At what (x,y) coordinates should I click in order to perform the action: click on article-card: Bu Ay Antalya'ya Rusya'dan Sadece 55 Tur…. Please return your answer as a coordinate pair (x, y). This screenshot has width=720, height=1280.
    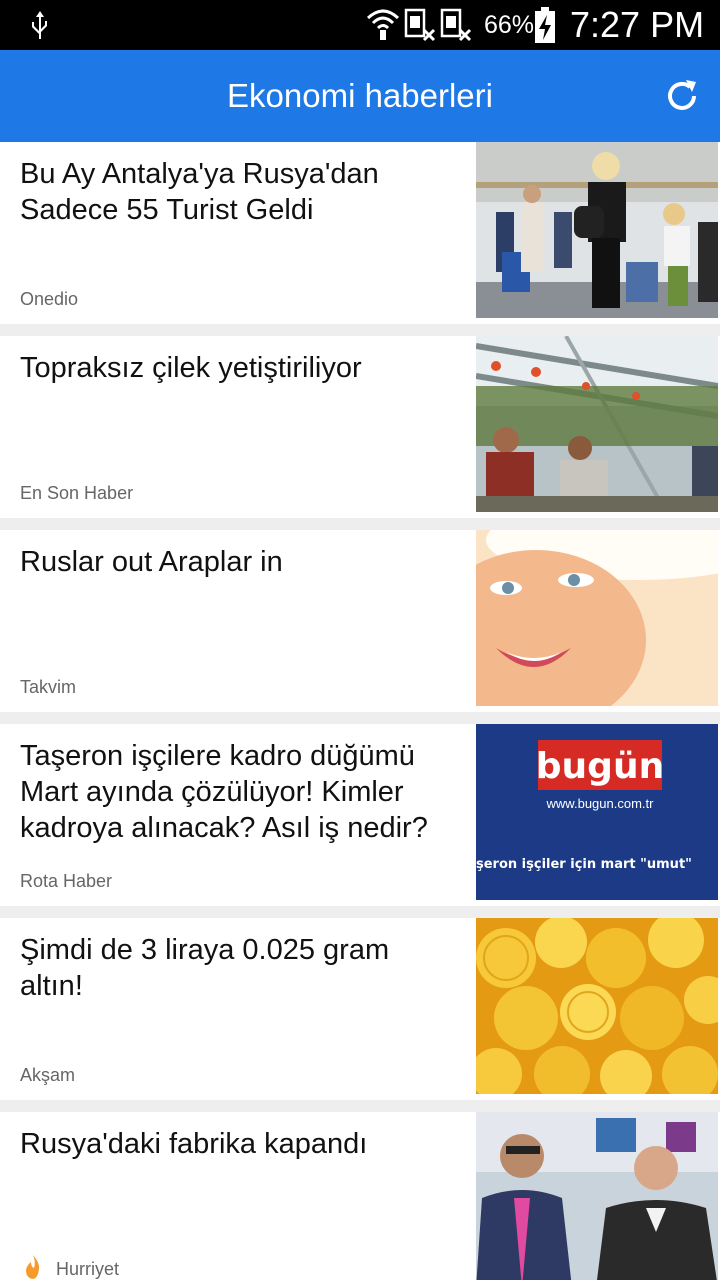
    Looking at the image, I should click on (360, 233).